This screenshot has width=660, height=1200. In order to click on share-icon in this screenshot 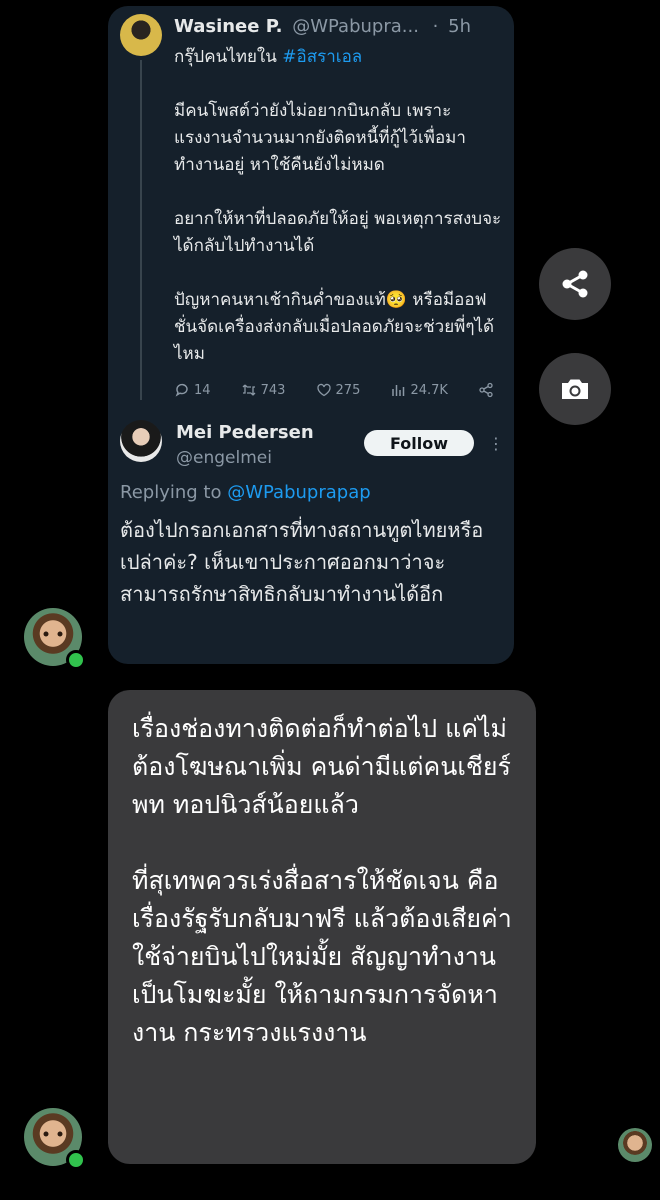, I will do `click(575, 284)`.